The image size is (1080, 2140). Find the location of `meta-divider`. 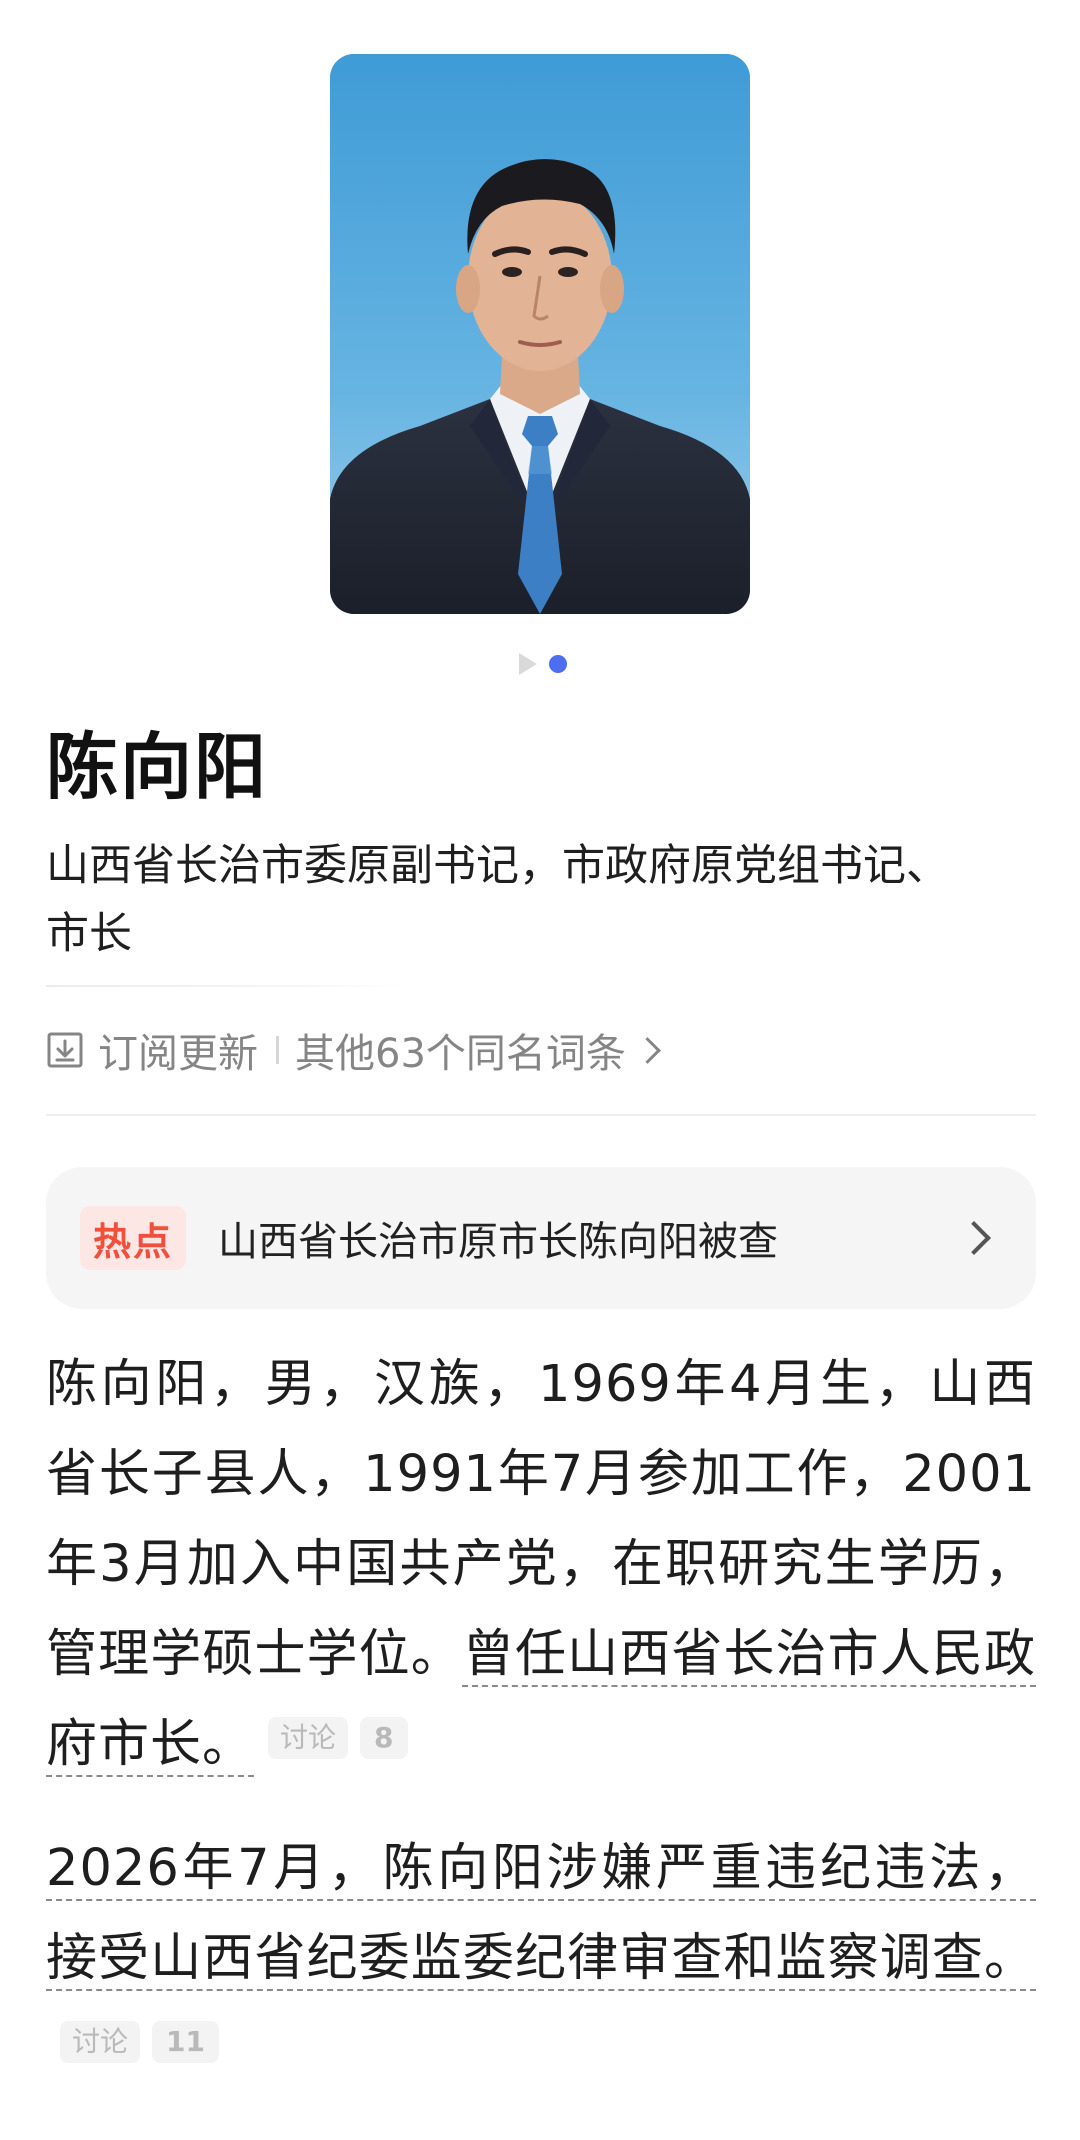

meta-divider is located at coordinates (277, 1050).